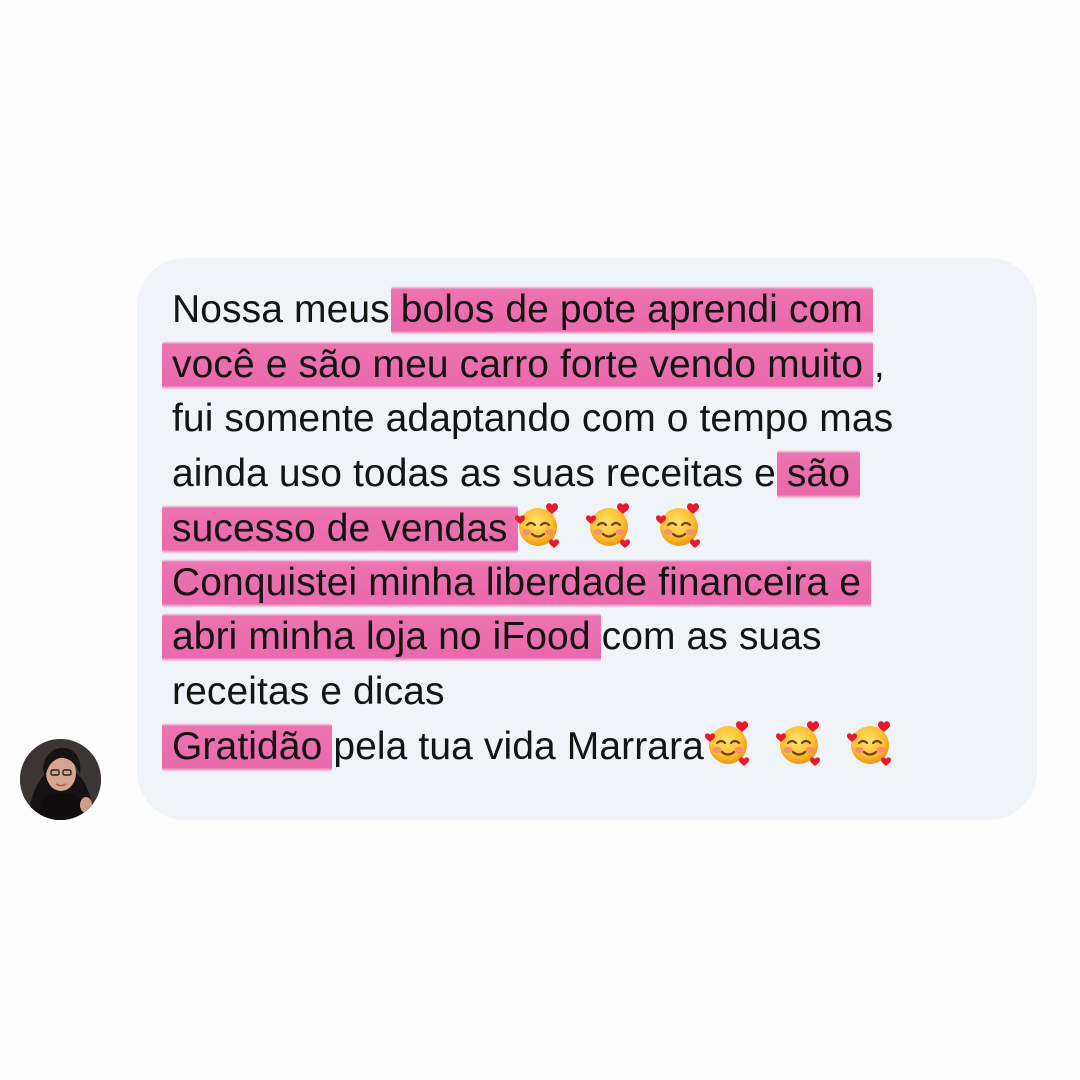 The image size is (1080, 1080). I want to click on message-line: abri minha loja no iFood com as suas, so click(597, 637).